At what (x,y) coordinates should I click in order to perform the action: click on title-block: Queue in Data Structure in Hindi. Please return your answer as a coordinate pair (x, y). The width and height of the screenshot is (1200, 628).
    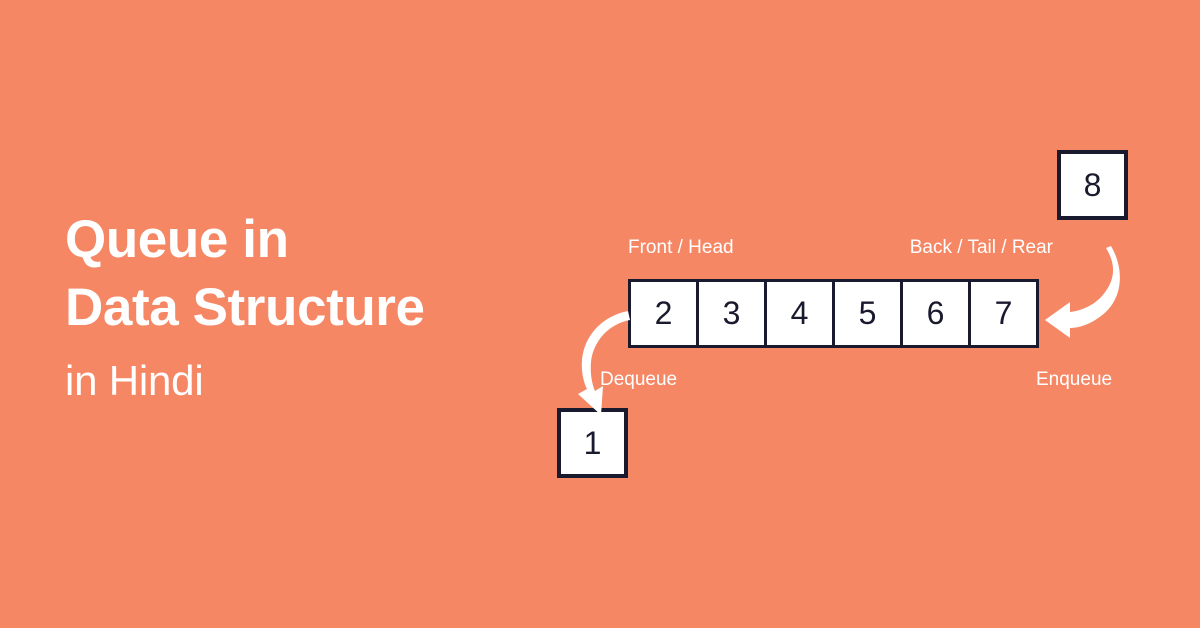
    Looking at the image, I should click on (305, 306).